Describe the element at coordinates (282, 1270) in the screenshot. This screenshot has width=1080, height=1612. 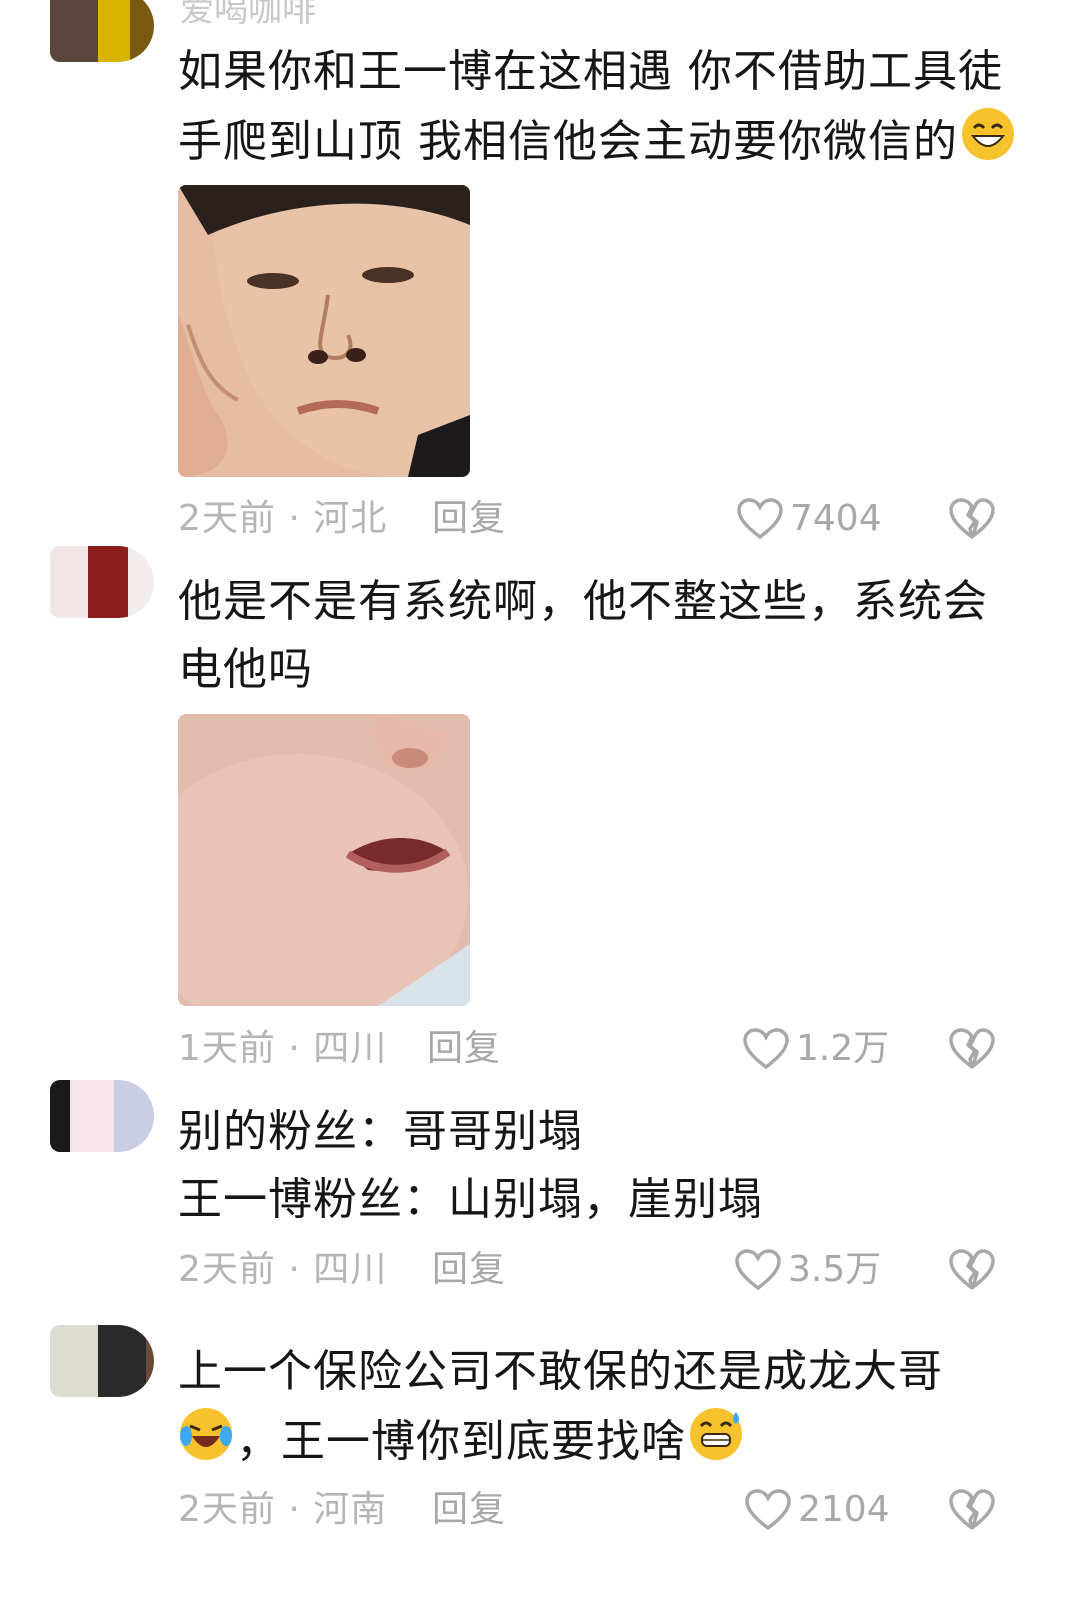
I see `comment-meta: 2天前 · 四川` at that location.